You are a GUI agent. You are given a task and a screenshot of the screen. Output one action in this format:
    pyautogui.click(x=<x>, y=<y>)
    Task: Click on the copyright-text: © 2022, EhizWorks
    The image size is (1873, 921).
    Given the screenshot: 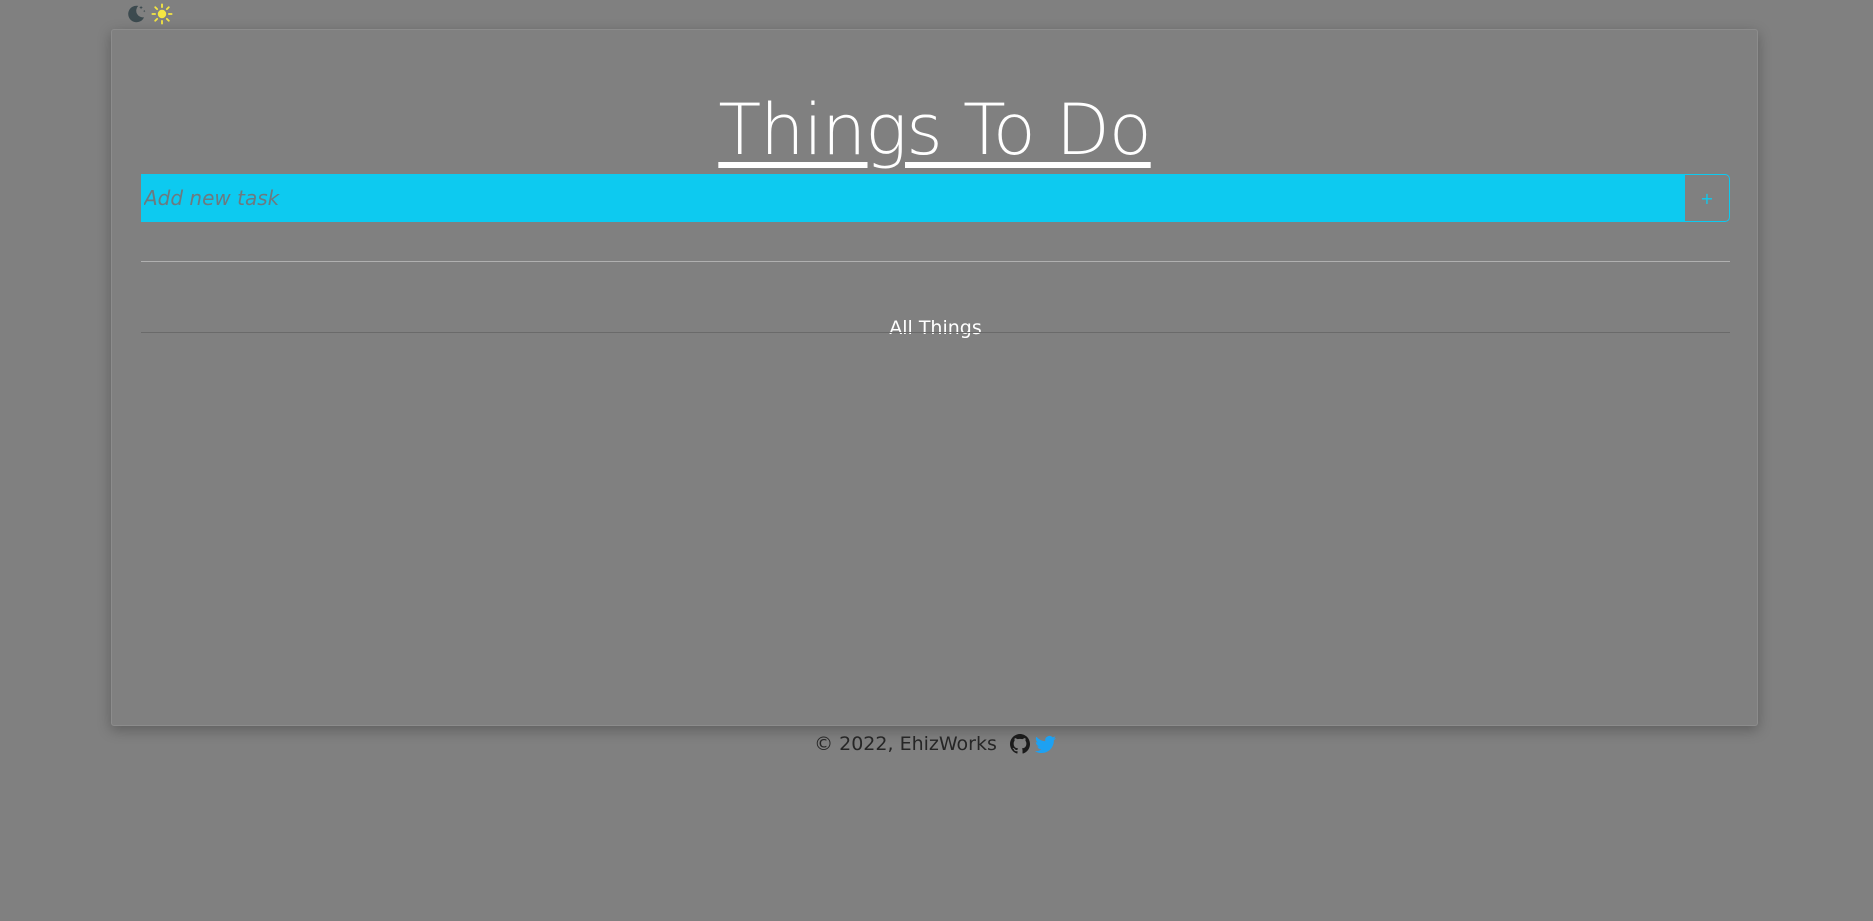 What is the action you would take?
    pyautogui.click(x=905, y=744)
    